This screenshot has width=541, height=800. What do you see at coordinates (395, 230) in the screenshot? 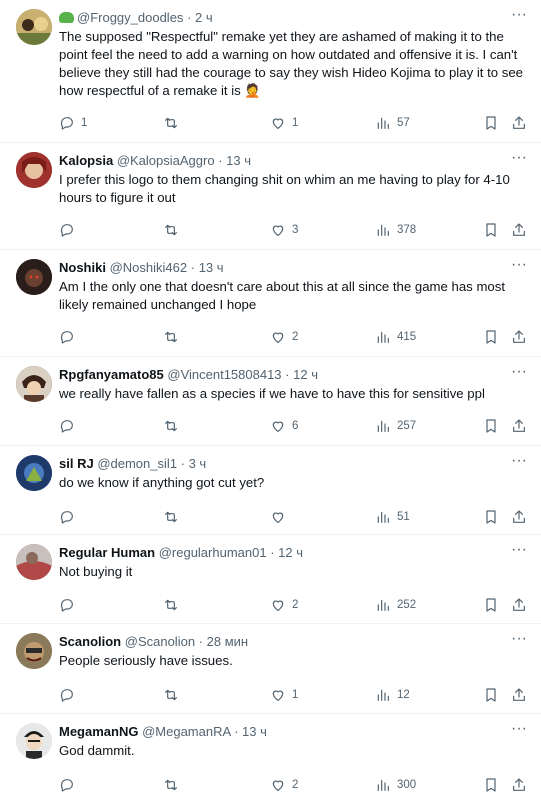
I see `views-button: 378` at bounding box center [395, 230].